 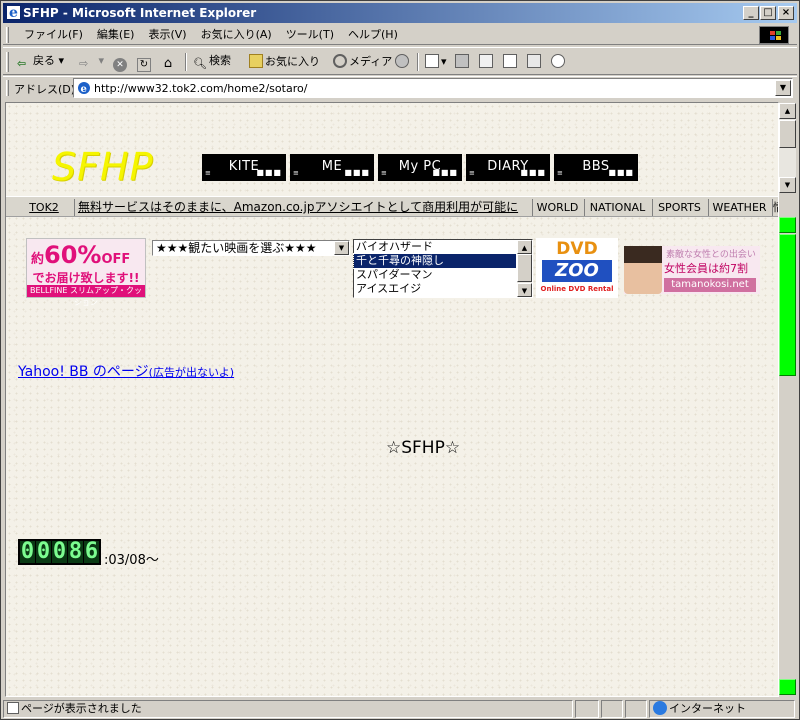 What do you see at coordinates (86, 278) in the screenshot?
I see `banner-tagline: でお届け致します!!` at bounding box center [86, 278].